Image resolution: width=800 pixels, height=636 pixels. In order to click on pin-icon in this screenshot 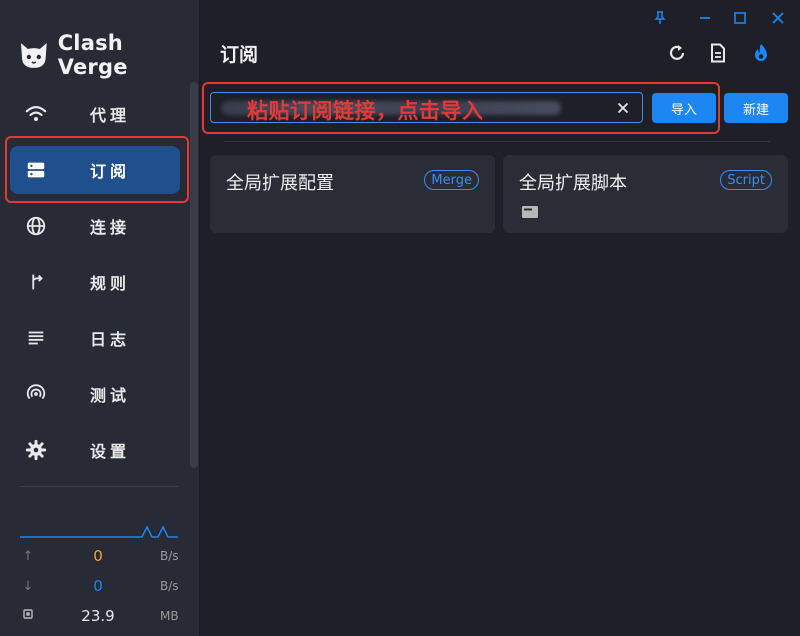, I will do `click(660, 18)`.